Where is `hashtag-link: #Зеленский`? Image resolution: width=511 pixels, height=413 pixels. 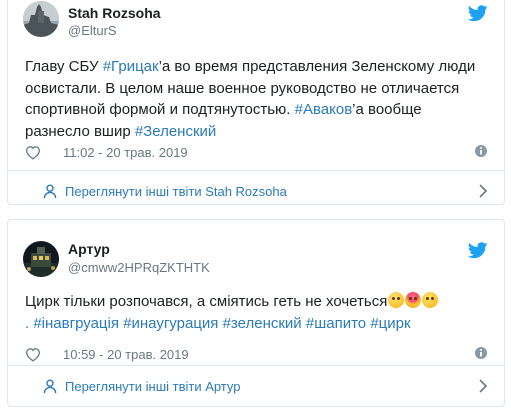
hashtag-link: #Зеленский is located at coordinates (175, 131).